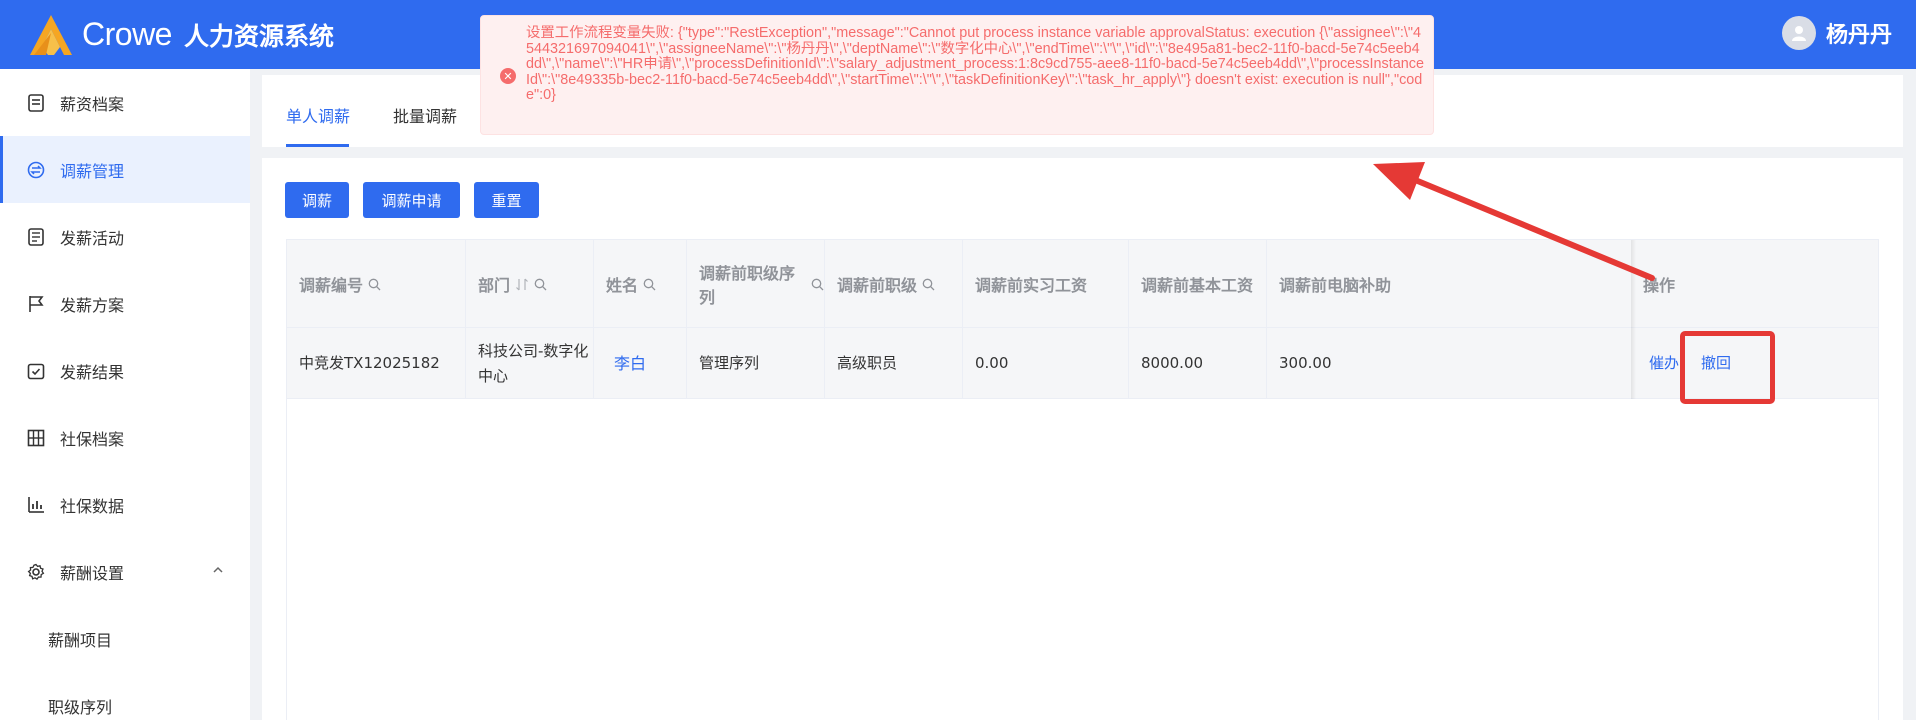  I want to click on fixed-column-shadow, so click(1633, 319).